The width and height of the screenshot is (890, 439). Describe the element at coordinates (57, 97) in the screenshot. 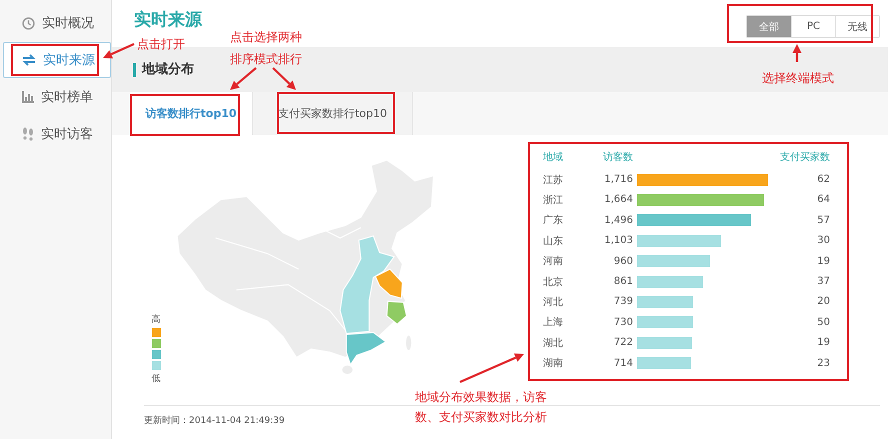

I see `sidebar-item: 实时榜单` at that location.